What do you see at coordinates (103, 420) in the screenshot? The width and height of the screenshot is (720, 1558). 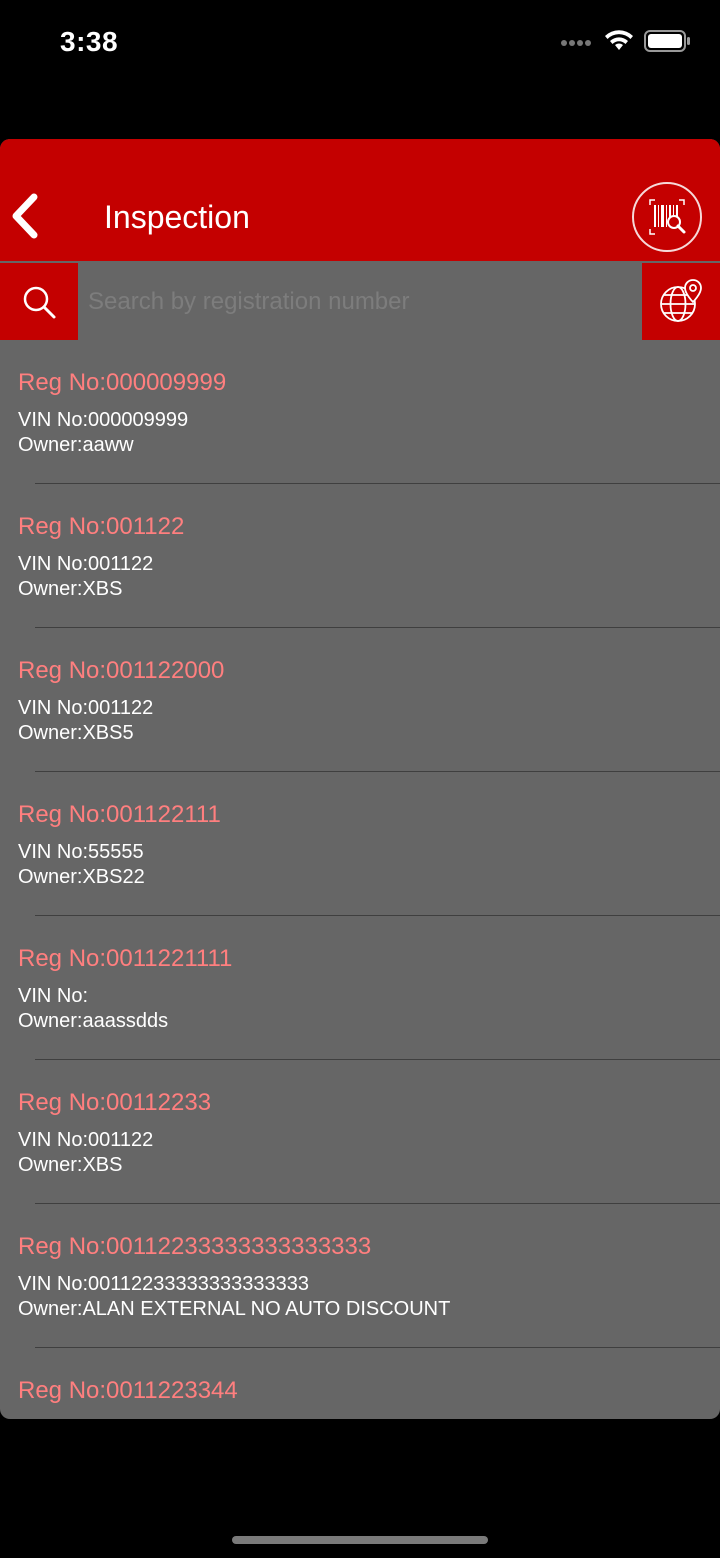 I see `vin-number: VIN No:000009999` at bounding box center [103, 420].